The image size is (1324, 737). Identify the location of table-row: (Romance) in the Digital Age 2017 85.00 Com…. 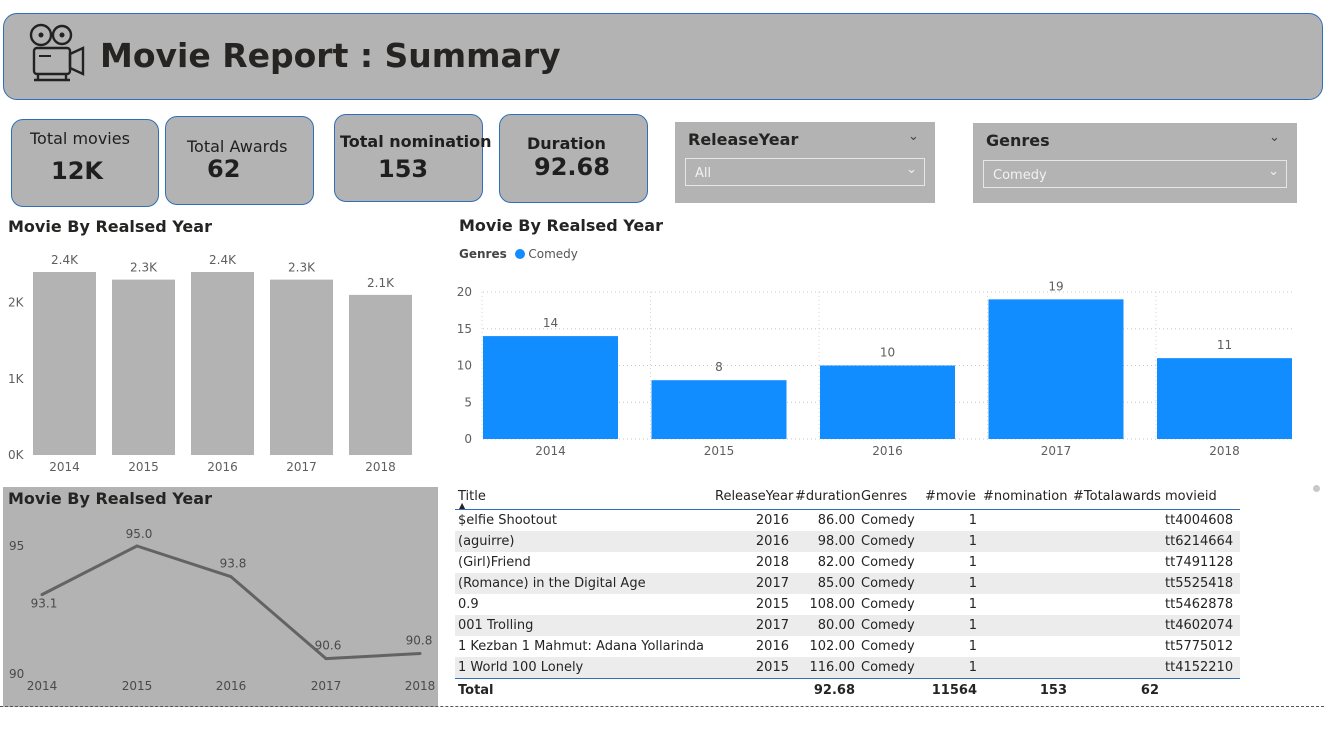
(847, 583).